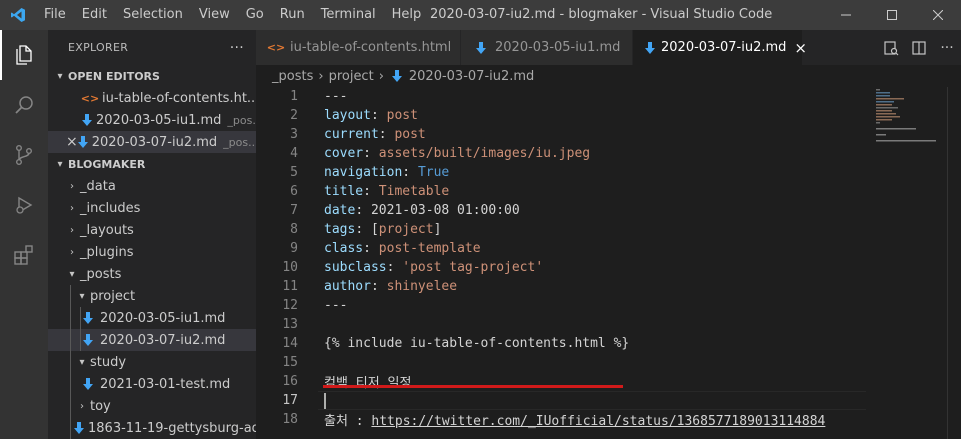  I want to click on breadcrumb-item: 2020-03-07-iu2.md, so click(471, 76).